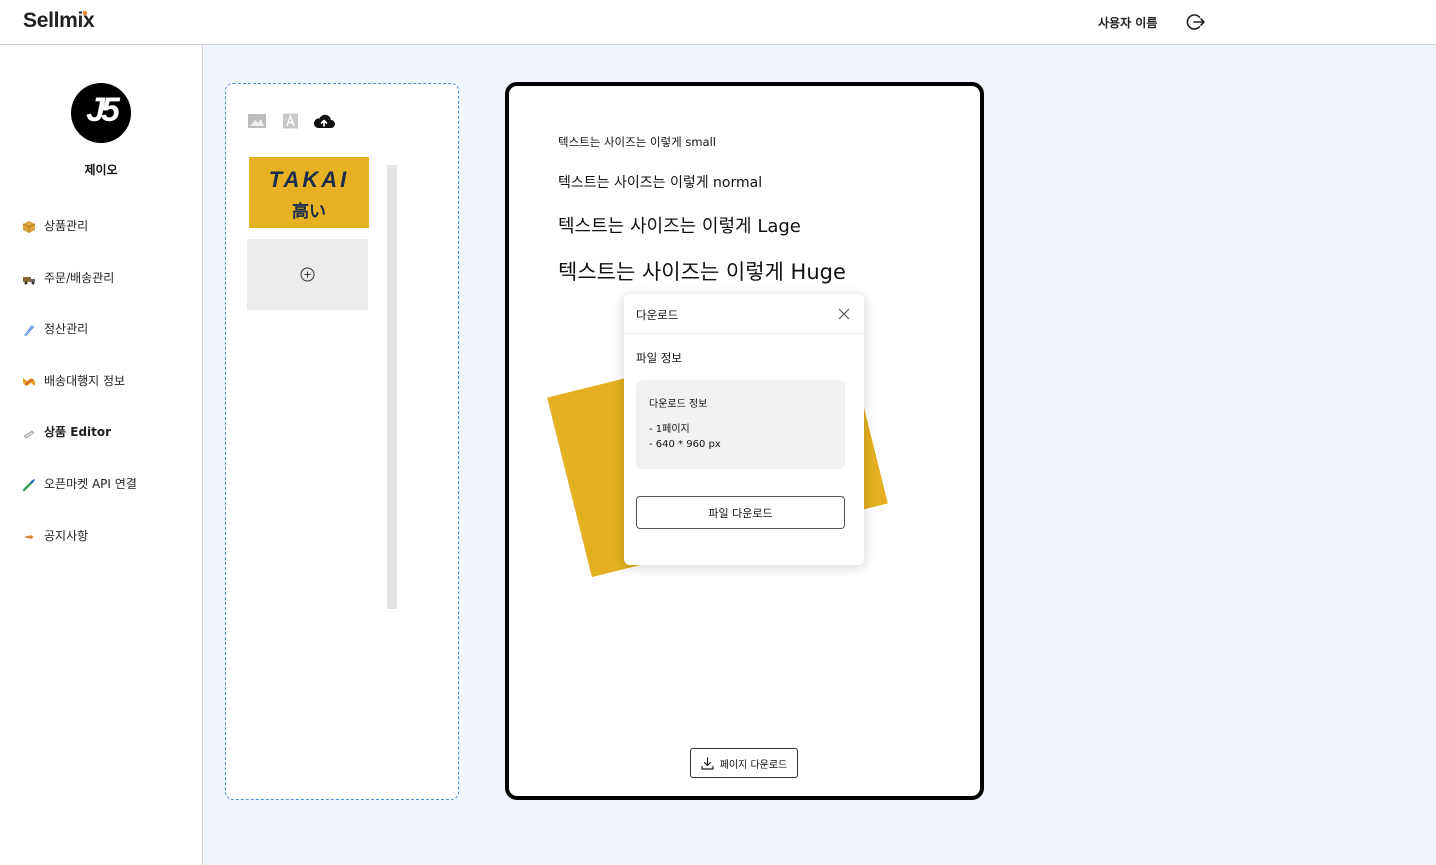 This screenshot has width=1436, height=865. I want to click on file-info-title: 파일 정보, so click(659, 358).